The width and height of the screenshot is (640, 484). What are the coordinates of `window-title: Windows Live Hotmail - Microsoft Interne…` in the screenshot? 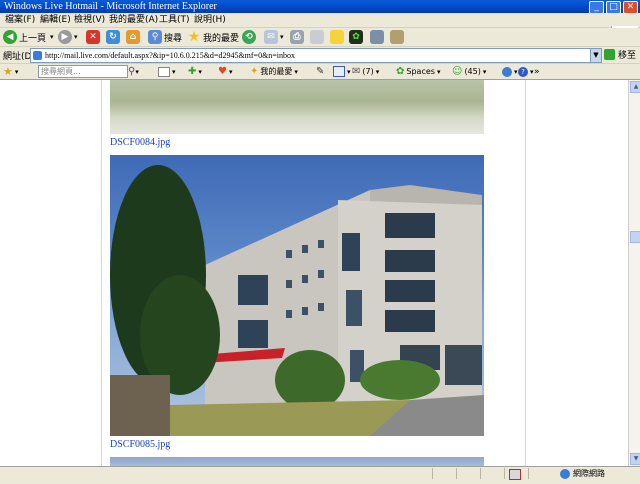 It's located at (110, 6).